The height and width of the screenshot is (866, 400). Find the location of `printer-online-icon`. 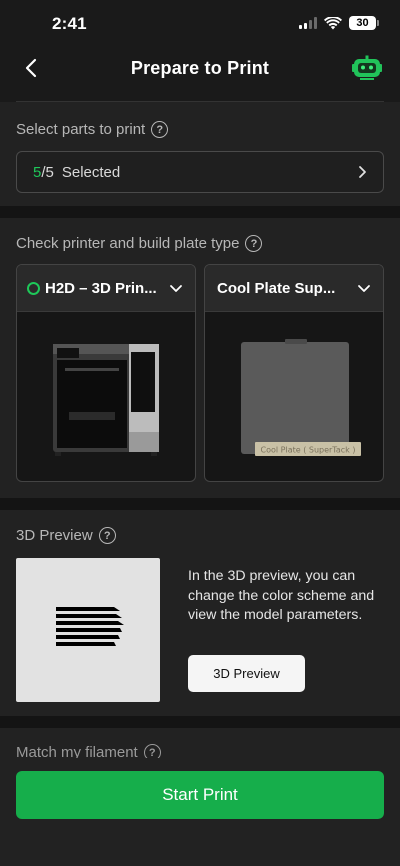

printer-online-icon is located at coordinates (33, 288).